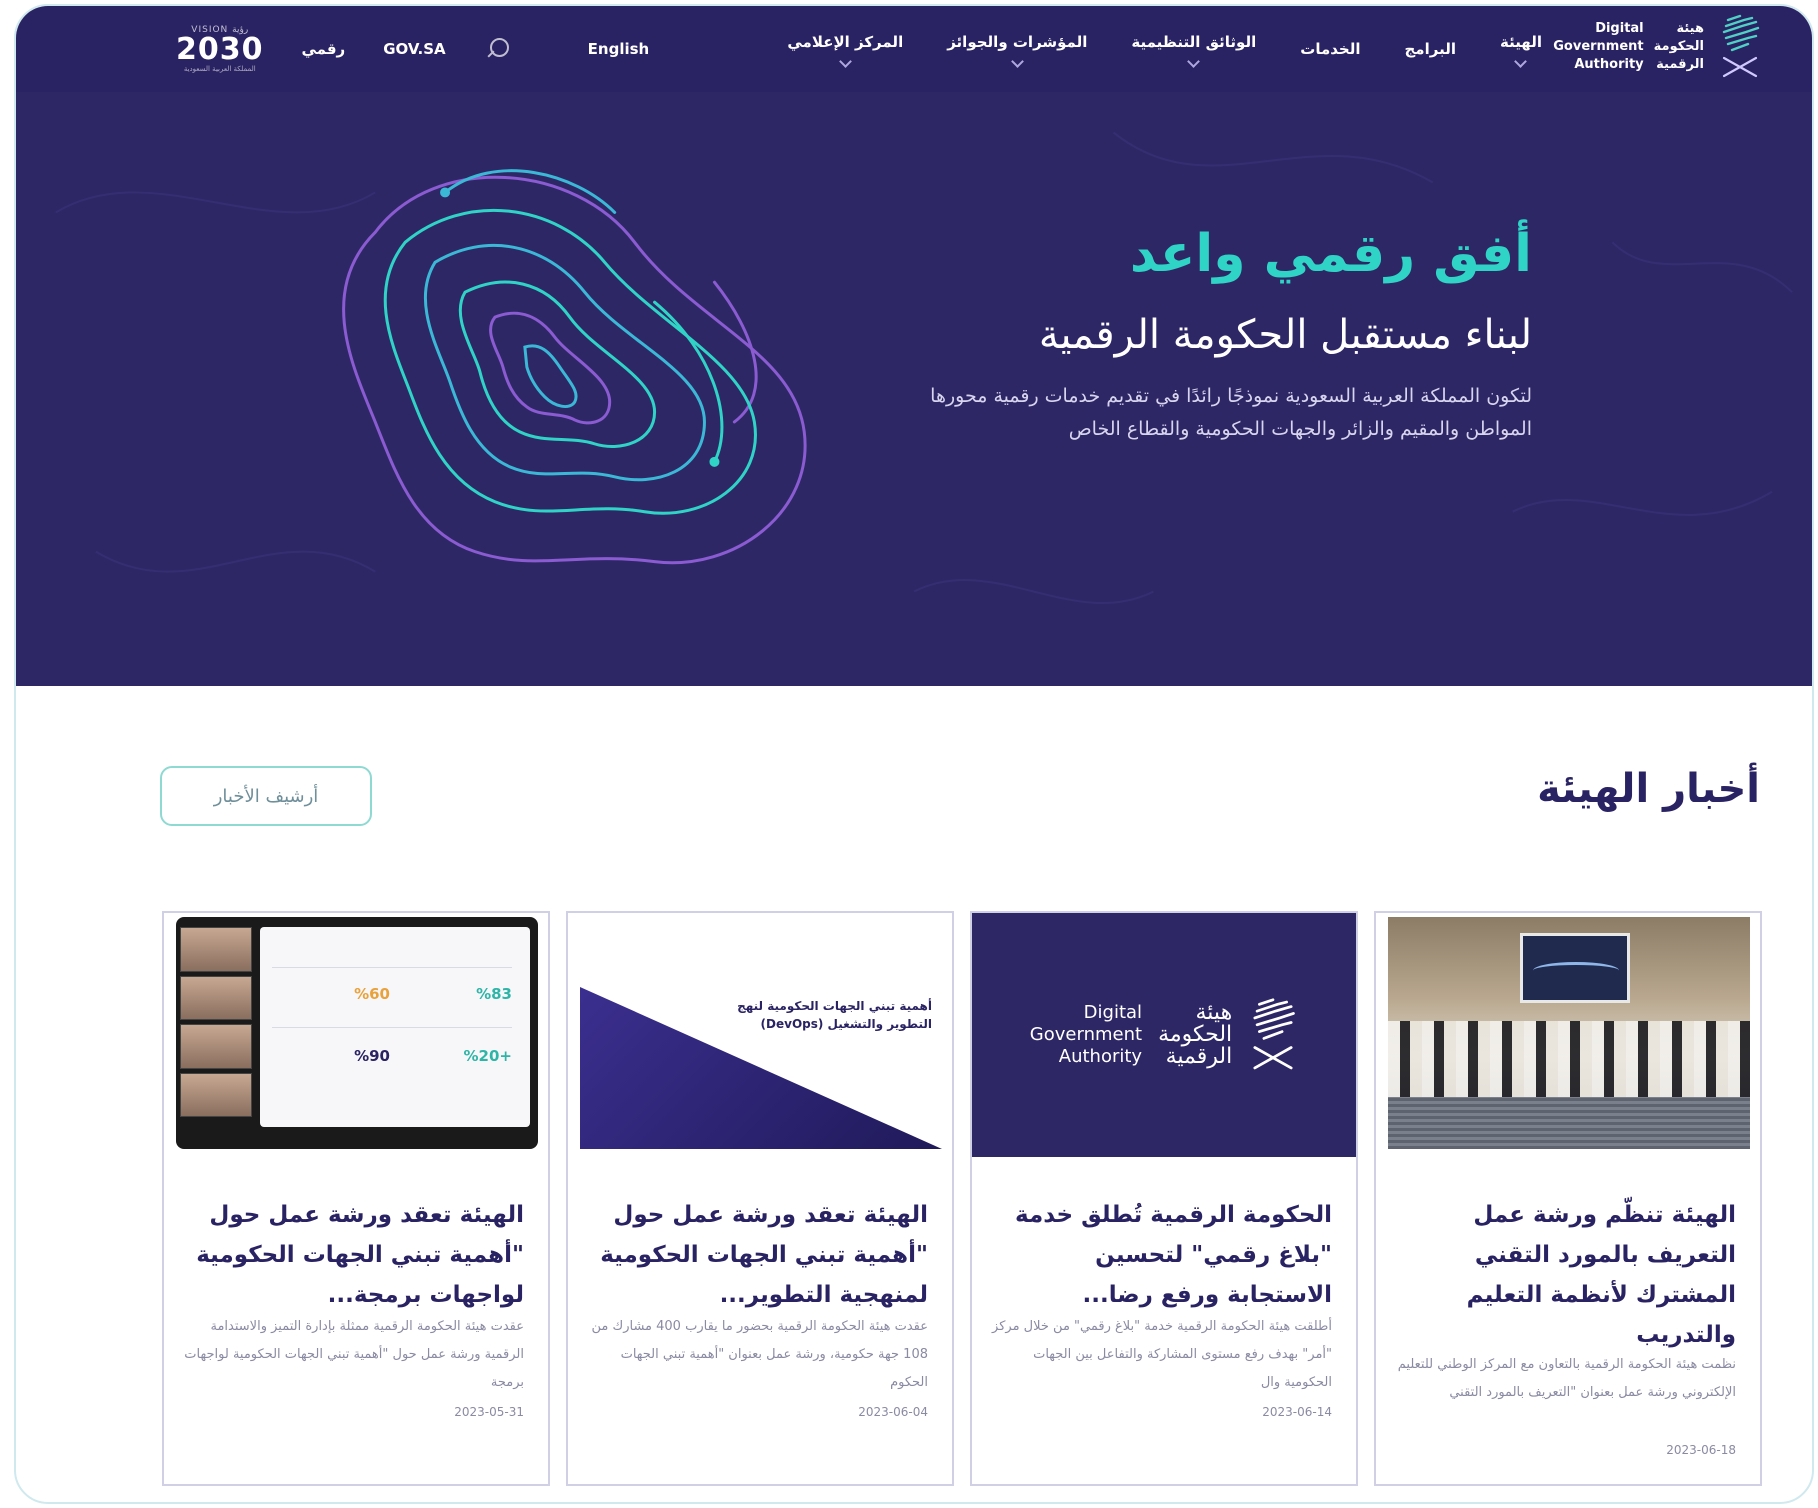  What do you see at coordinates (494, 994) in the screenshot?
I see `slide-stat: %83` at bounding box center [494, 994].